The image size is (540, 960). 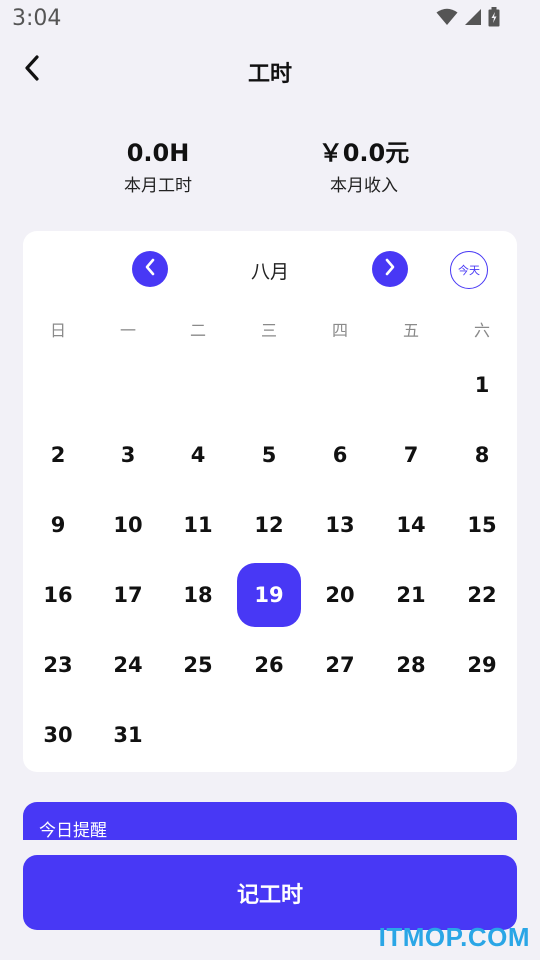 I want to click on calendar-day: 28, so click(x=411, y=665).